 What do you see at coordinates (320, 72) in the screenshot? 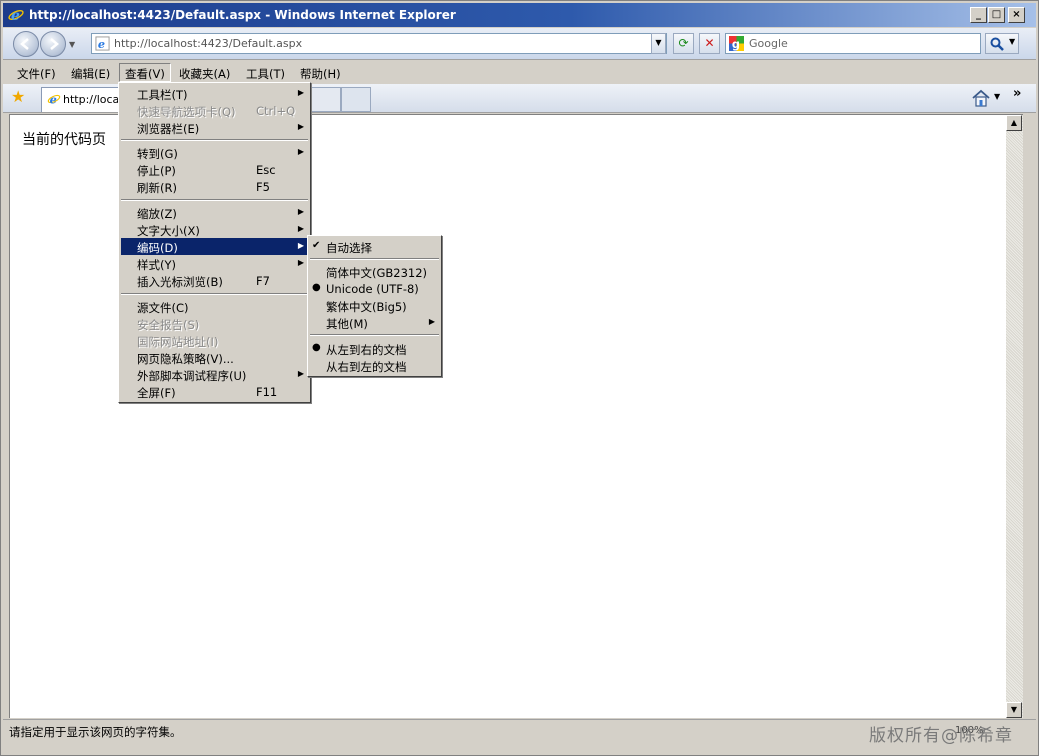
I see `menu-help: 帮助(H)` at bounding box center [320, 72].